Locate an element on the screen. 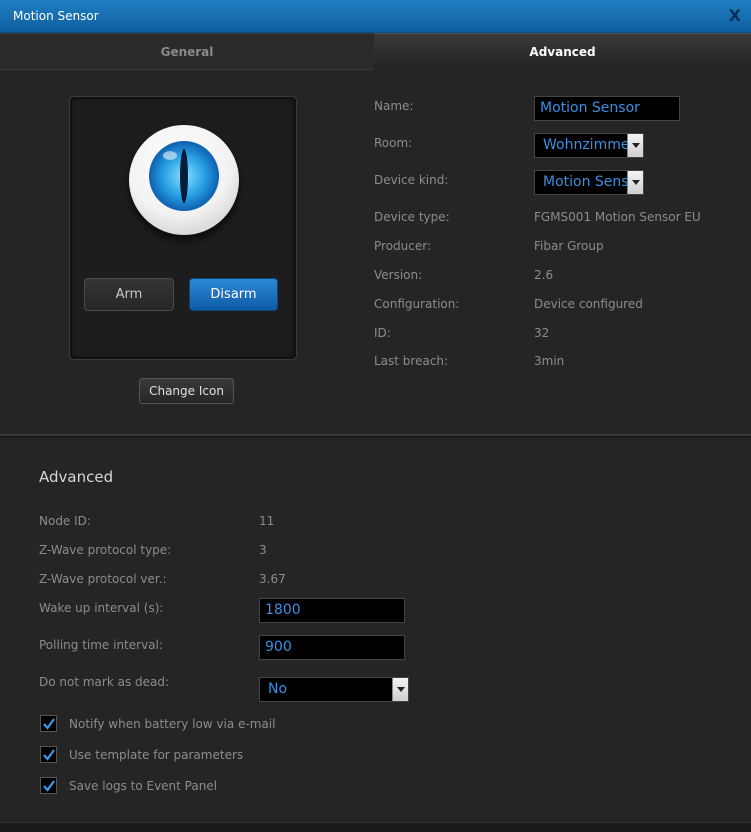 Image resolution: width=751 pixels, height=832 pixels. device-kind-label: Device kind: is located at coordinates (411, 180).